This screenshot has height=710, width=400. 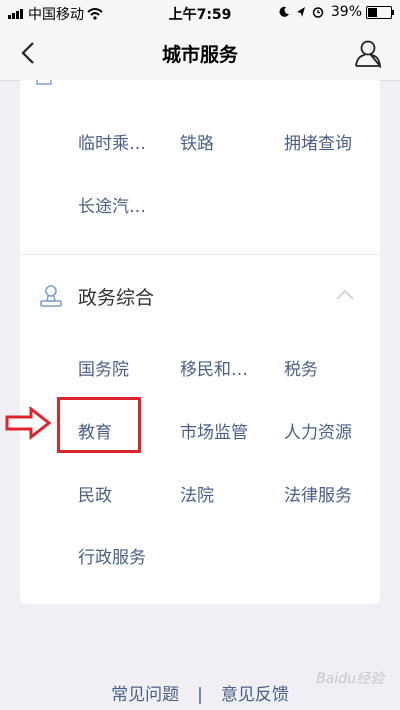 I want to click on stamp-icon, so click(x=51, y=296).